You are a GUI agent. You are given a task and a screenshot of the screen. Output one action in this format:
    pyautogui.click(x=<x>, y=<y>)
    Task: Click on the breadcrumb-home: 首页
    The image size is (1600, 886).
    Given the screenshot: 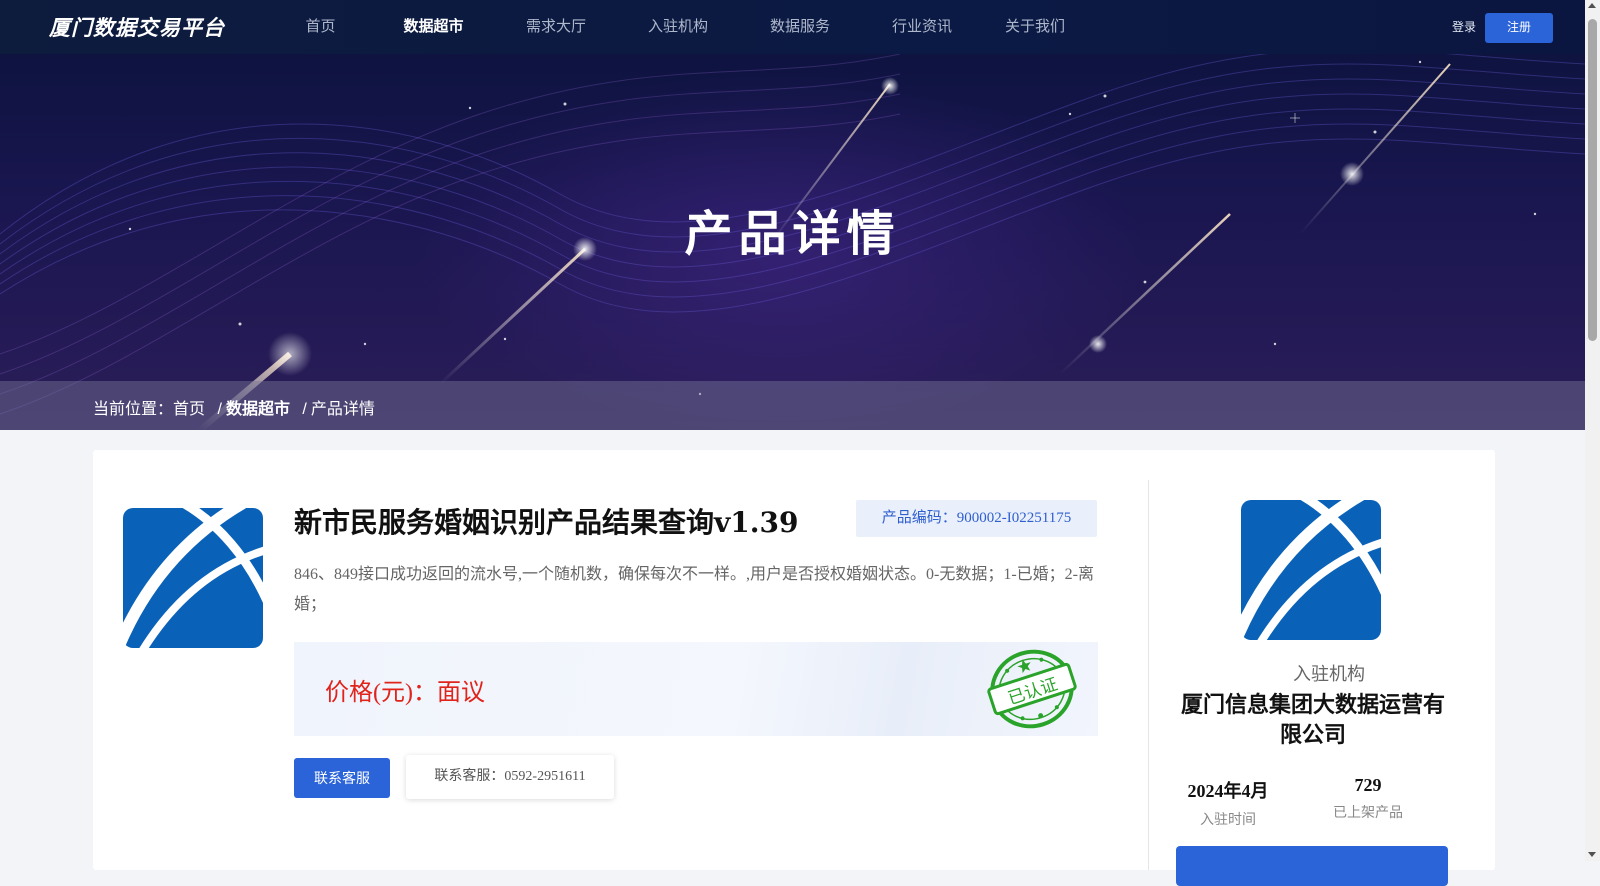 What is the action you would take?
    pyautogui.click(x=189, y=409)
    